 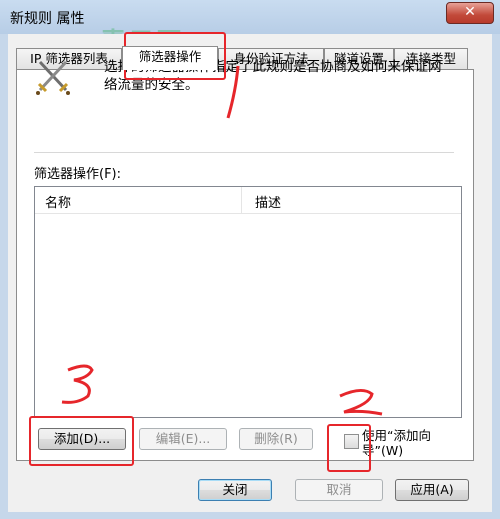 What do you see at coordinates (470, 13) in the screenshot?
I see `close-window-button: ✕` at bounding box center [470, 13].